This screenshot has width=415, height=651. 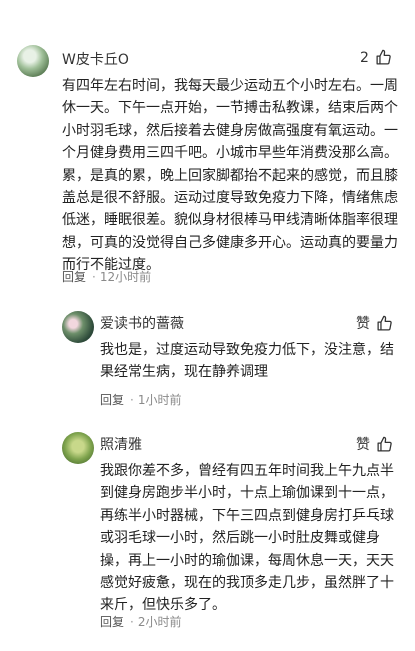 I want to click on like-button: 2, so click(x=376, y=57).